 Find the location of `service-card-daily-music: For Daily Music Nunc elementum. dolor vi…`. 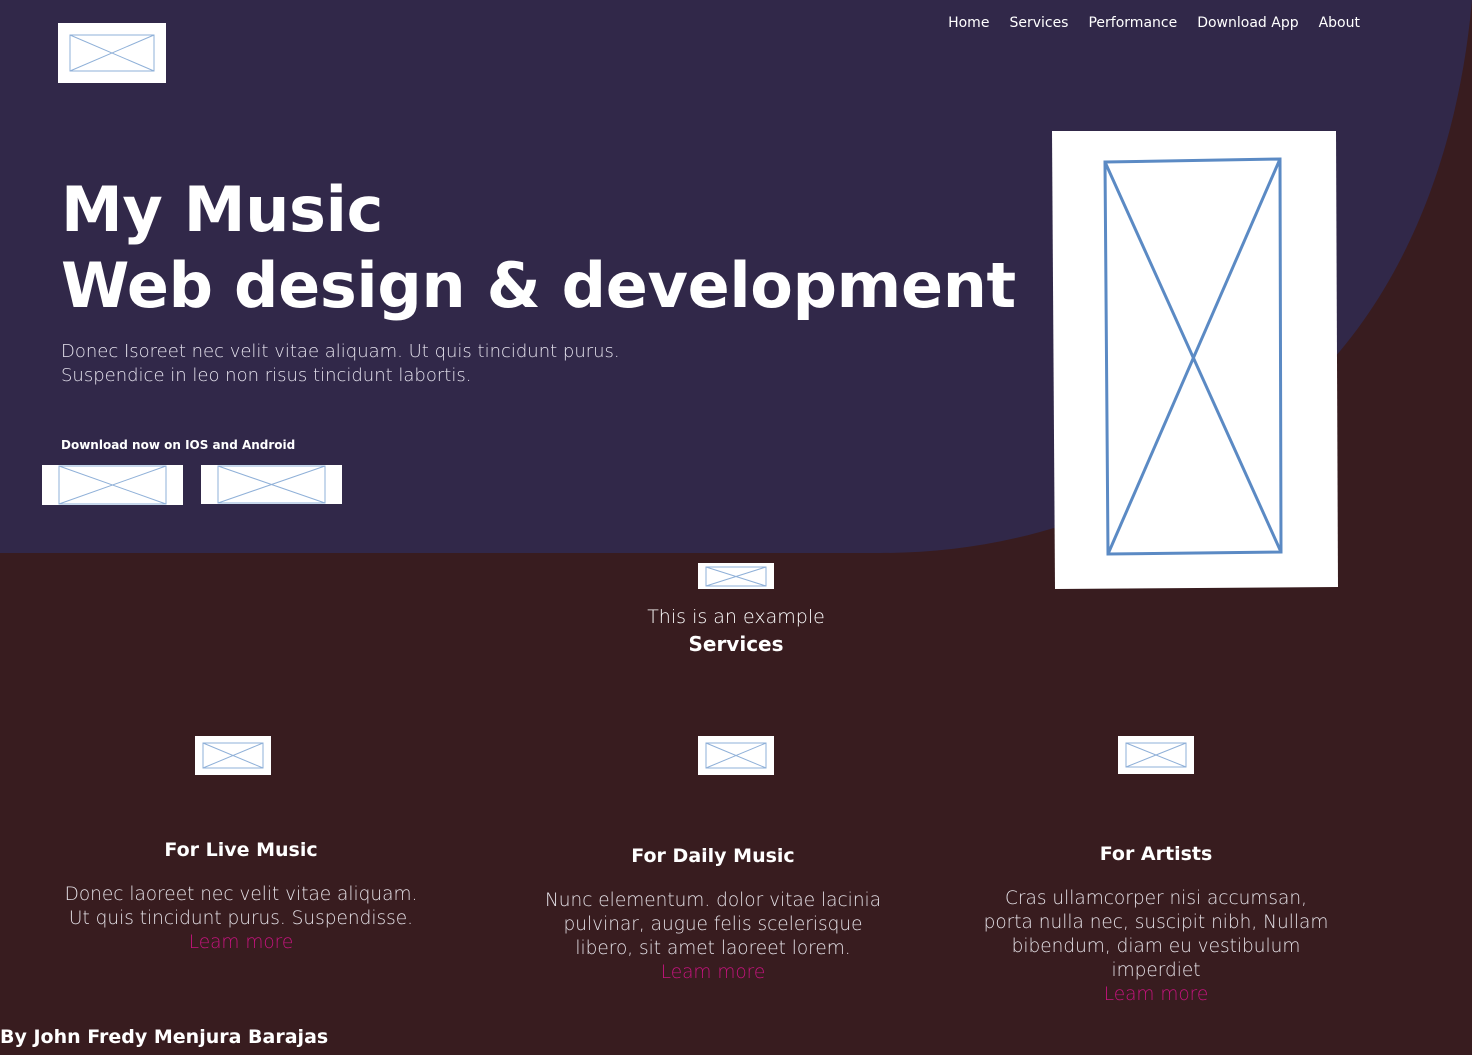

service-card-daily-music: For Daily Music Nunc elementum. dolor vi… is located at coordinates (713, 914).